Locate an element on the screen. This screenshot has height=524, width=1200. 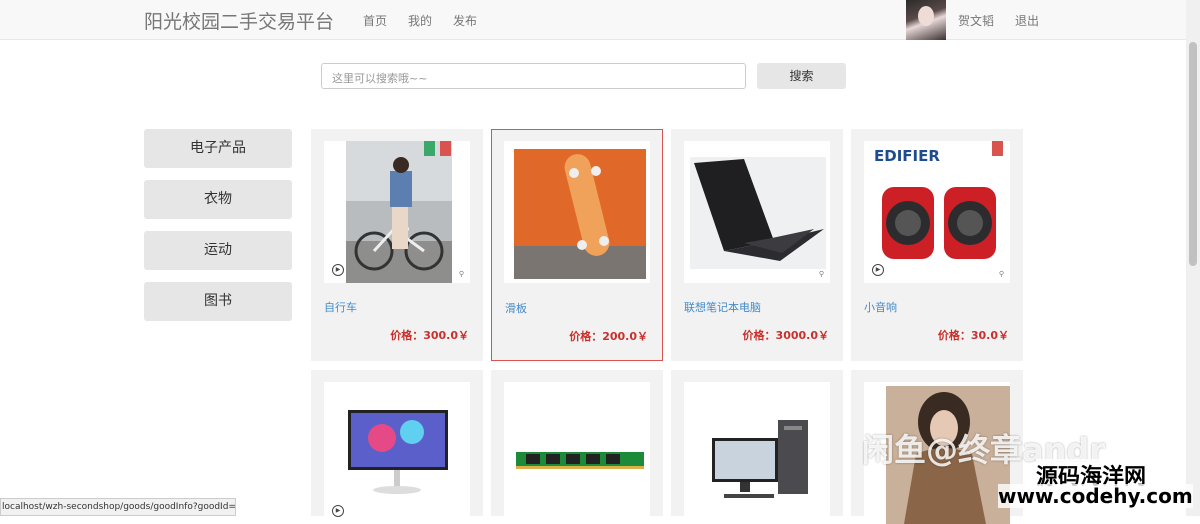
nav-home: 首页 is located at coordinates (375, 20).